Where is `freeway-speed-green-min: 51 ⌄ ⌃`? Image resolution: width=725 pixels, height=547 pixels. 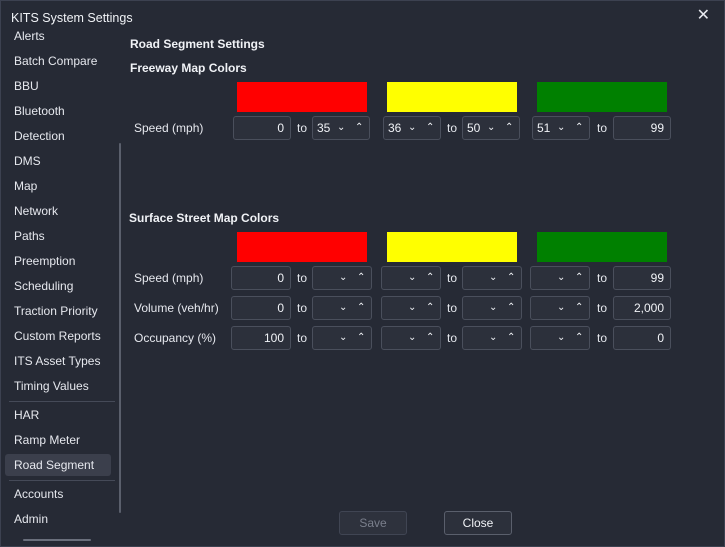 freeway-speed-green-min: 51 ⌄ ⌃ is located at coordinates (561, 128).